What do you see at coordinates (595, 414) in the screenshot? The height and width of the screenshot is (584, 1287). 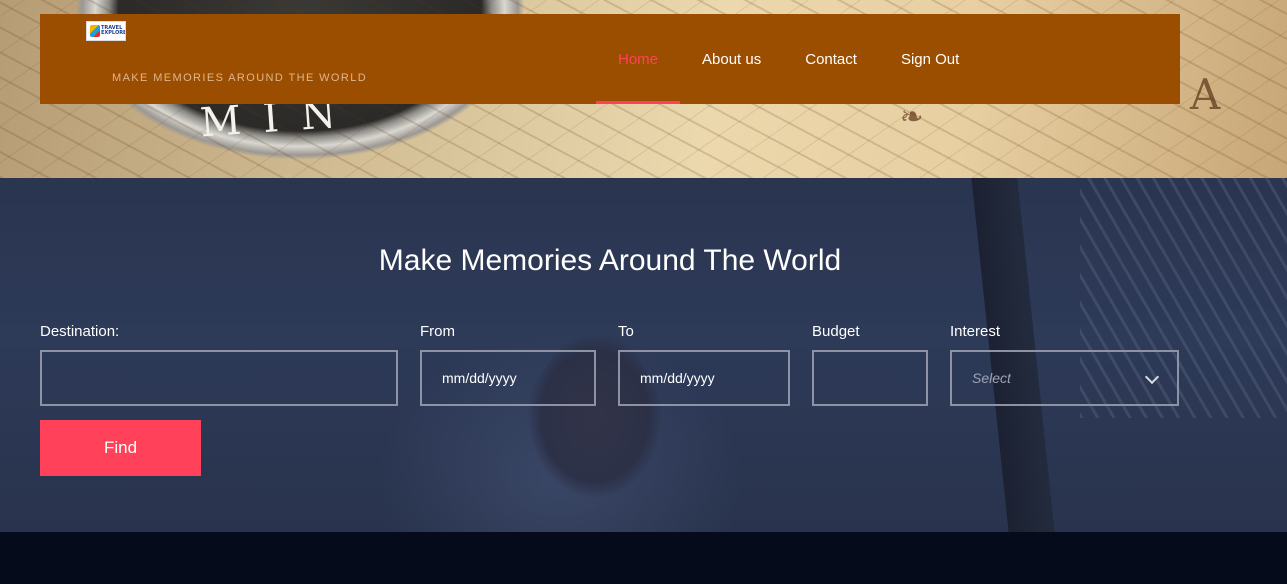 I see `background-figure` at bounding box center [595, 414].